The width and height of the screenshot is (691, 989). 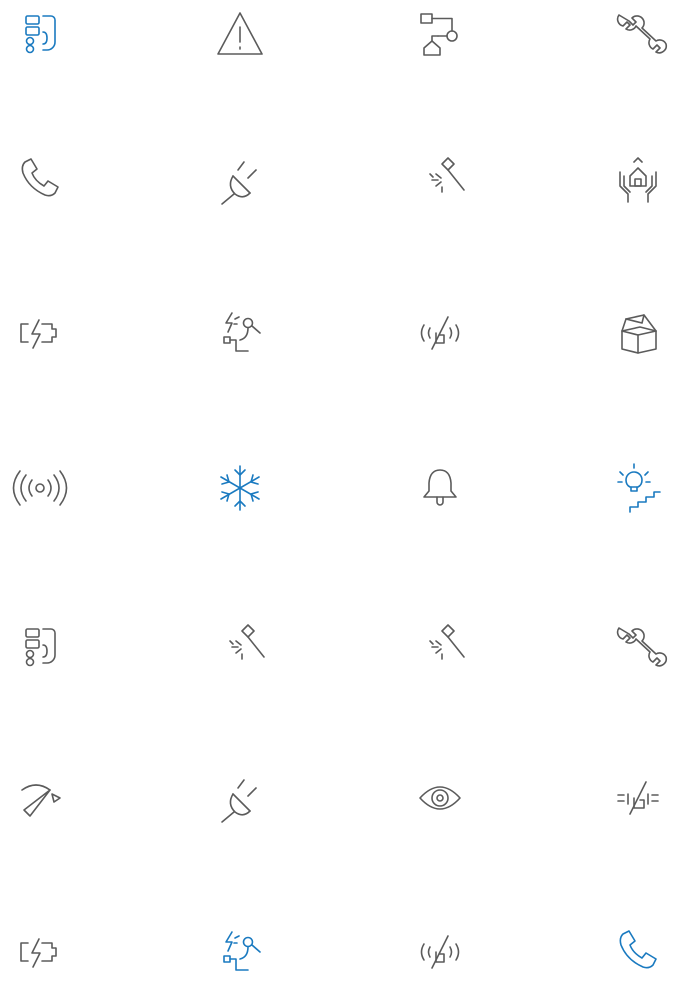 I want to click on warning-triangle-icon, so click(x=240, y=33).